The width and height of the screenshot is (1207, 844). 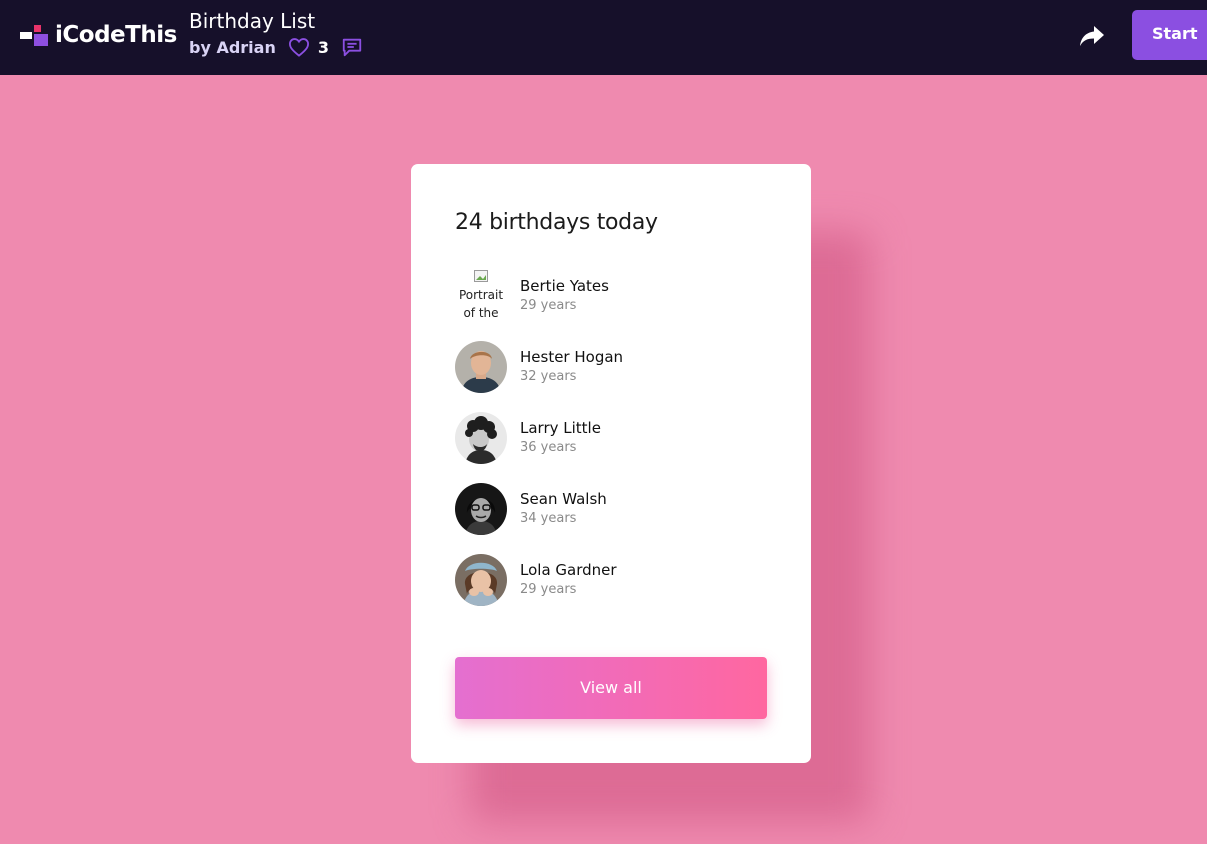 I want to click on meta-row: by Adrian 3, so click(x=276, y=47).